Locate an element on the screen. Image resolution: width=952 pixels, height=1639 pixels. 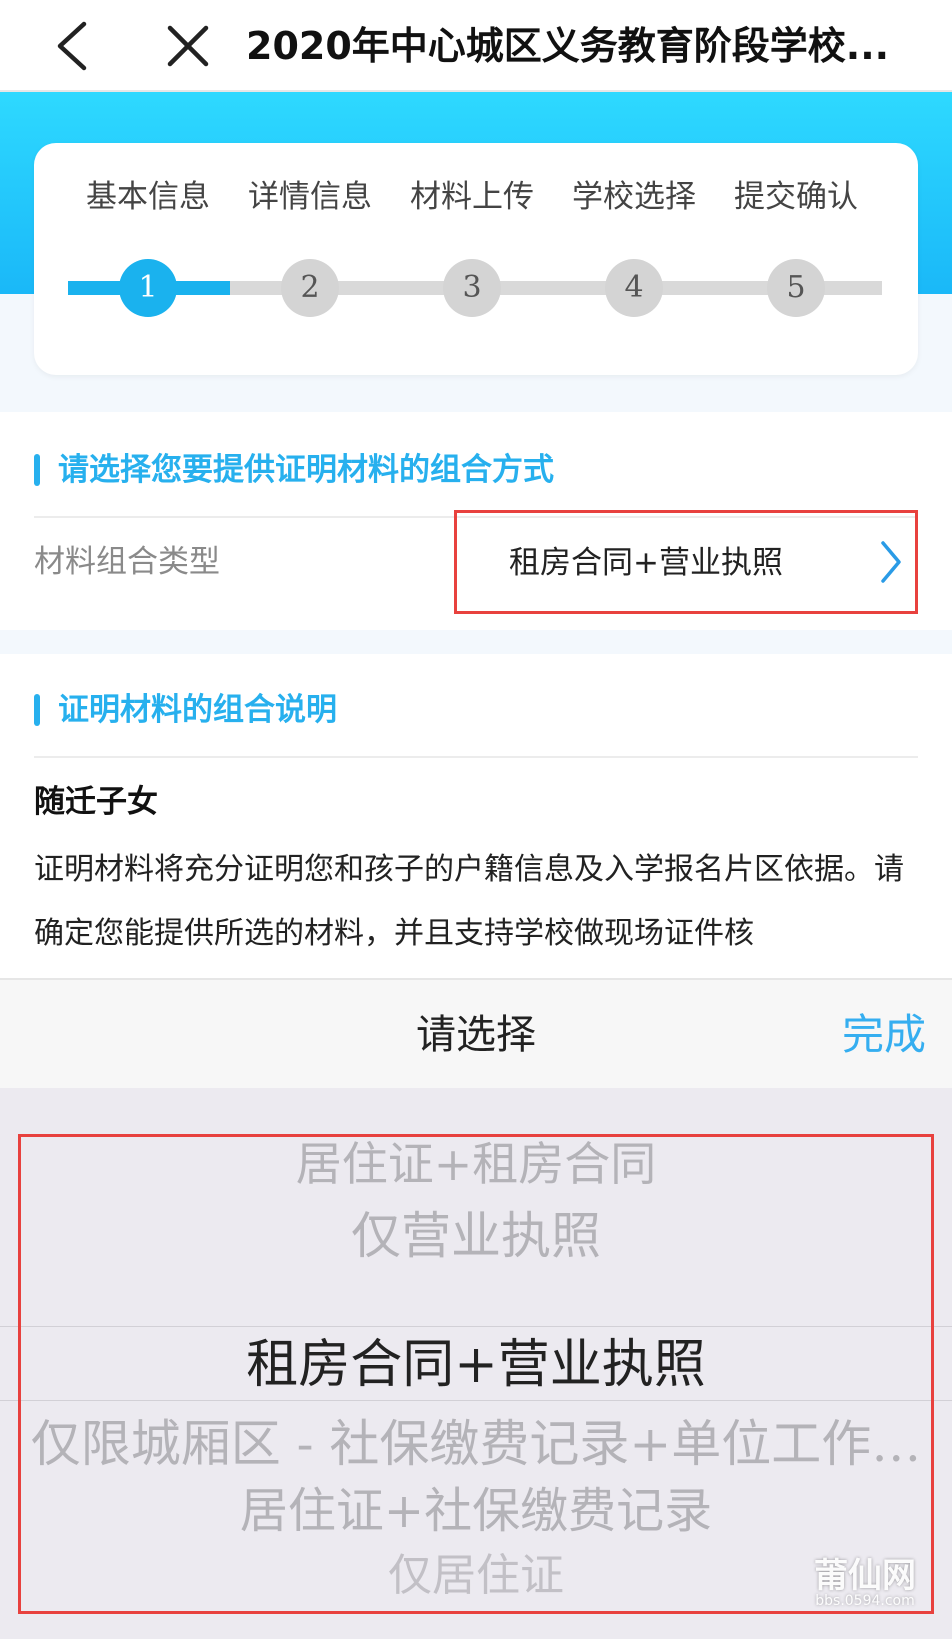
section-heading-combination: 请选择您要提供证明材料的组合方式 is located at coordinates (294, 470).